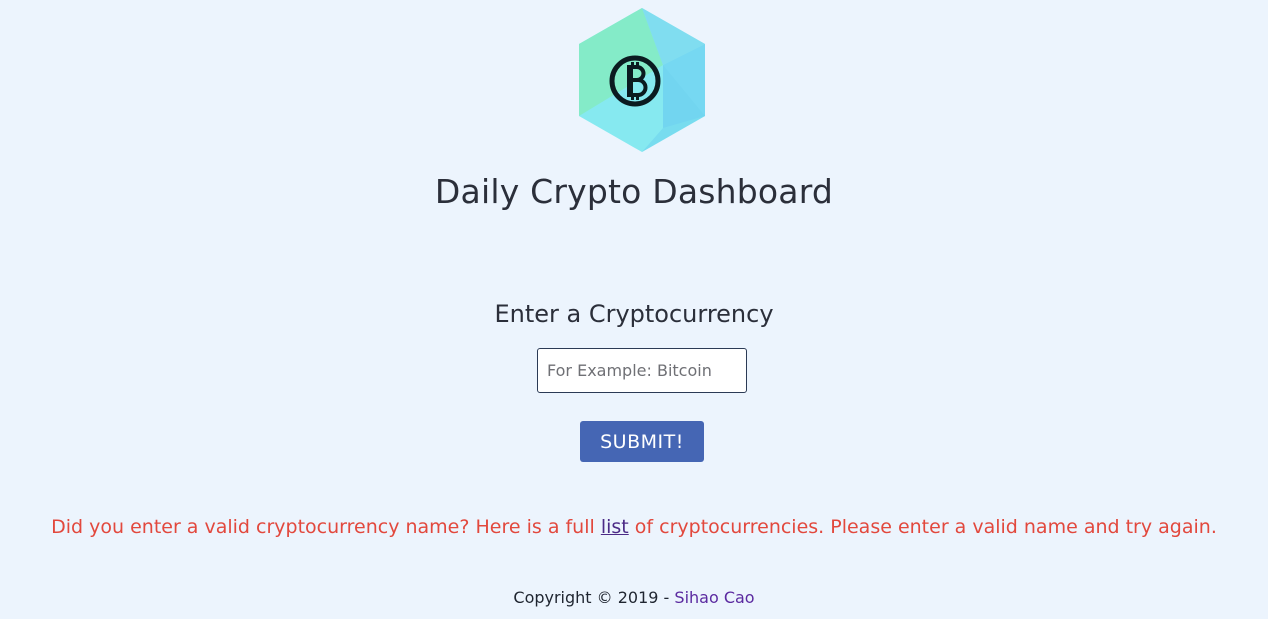  What do you see at coordinates (594, 597) in the screenshot?
I see `copyright-text: Copyright © 2019 -` at bounding box center [594, 597].